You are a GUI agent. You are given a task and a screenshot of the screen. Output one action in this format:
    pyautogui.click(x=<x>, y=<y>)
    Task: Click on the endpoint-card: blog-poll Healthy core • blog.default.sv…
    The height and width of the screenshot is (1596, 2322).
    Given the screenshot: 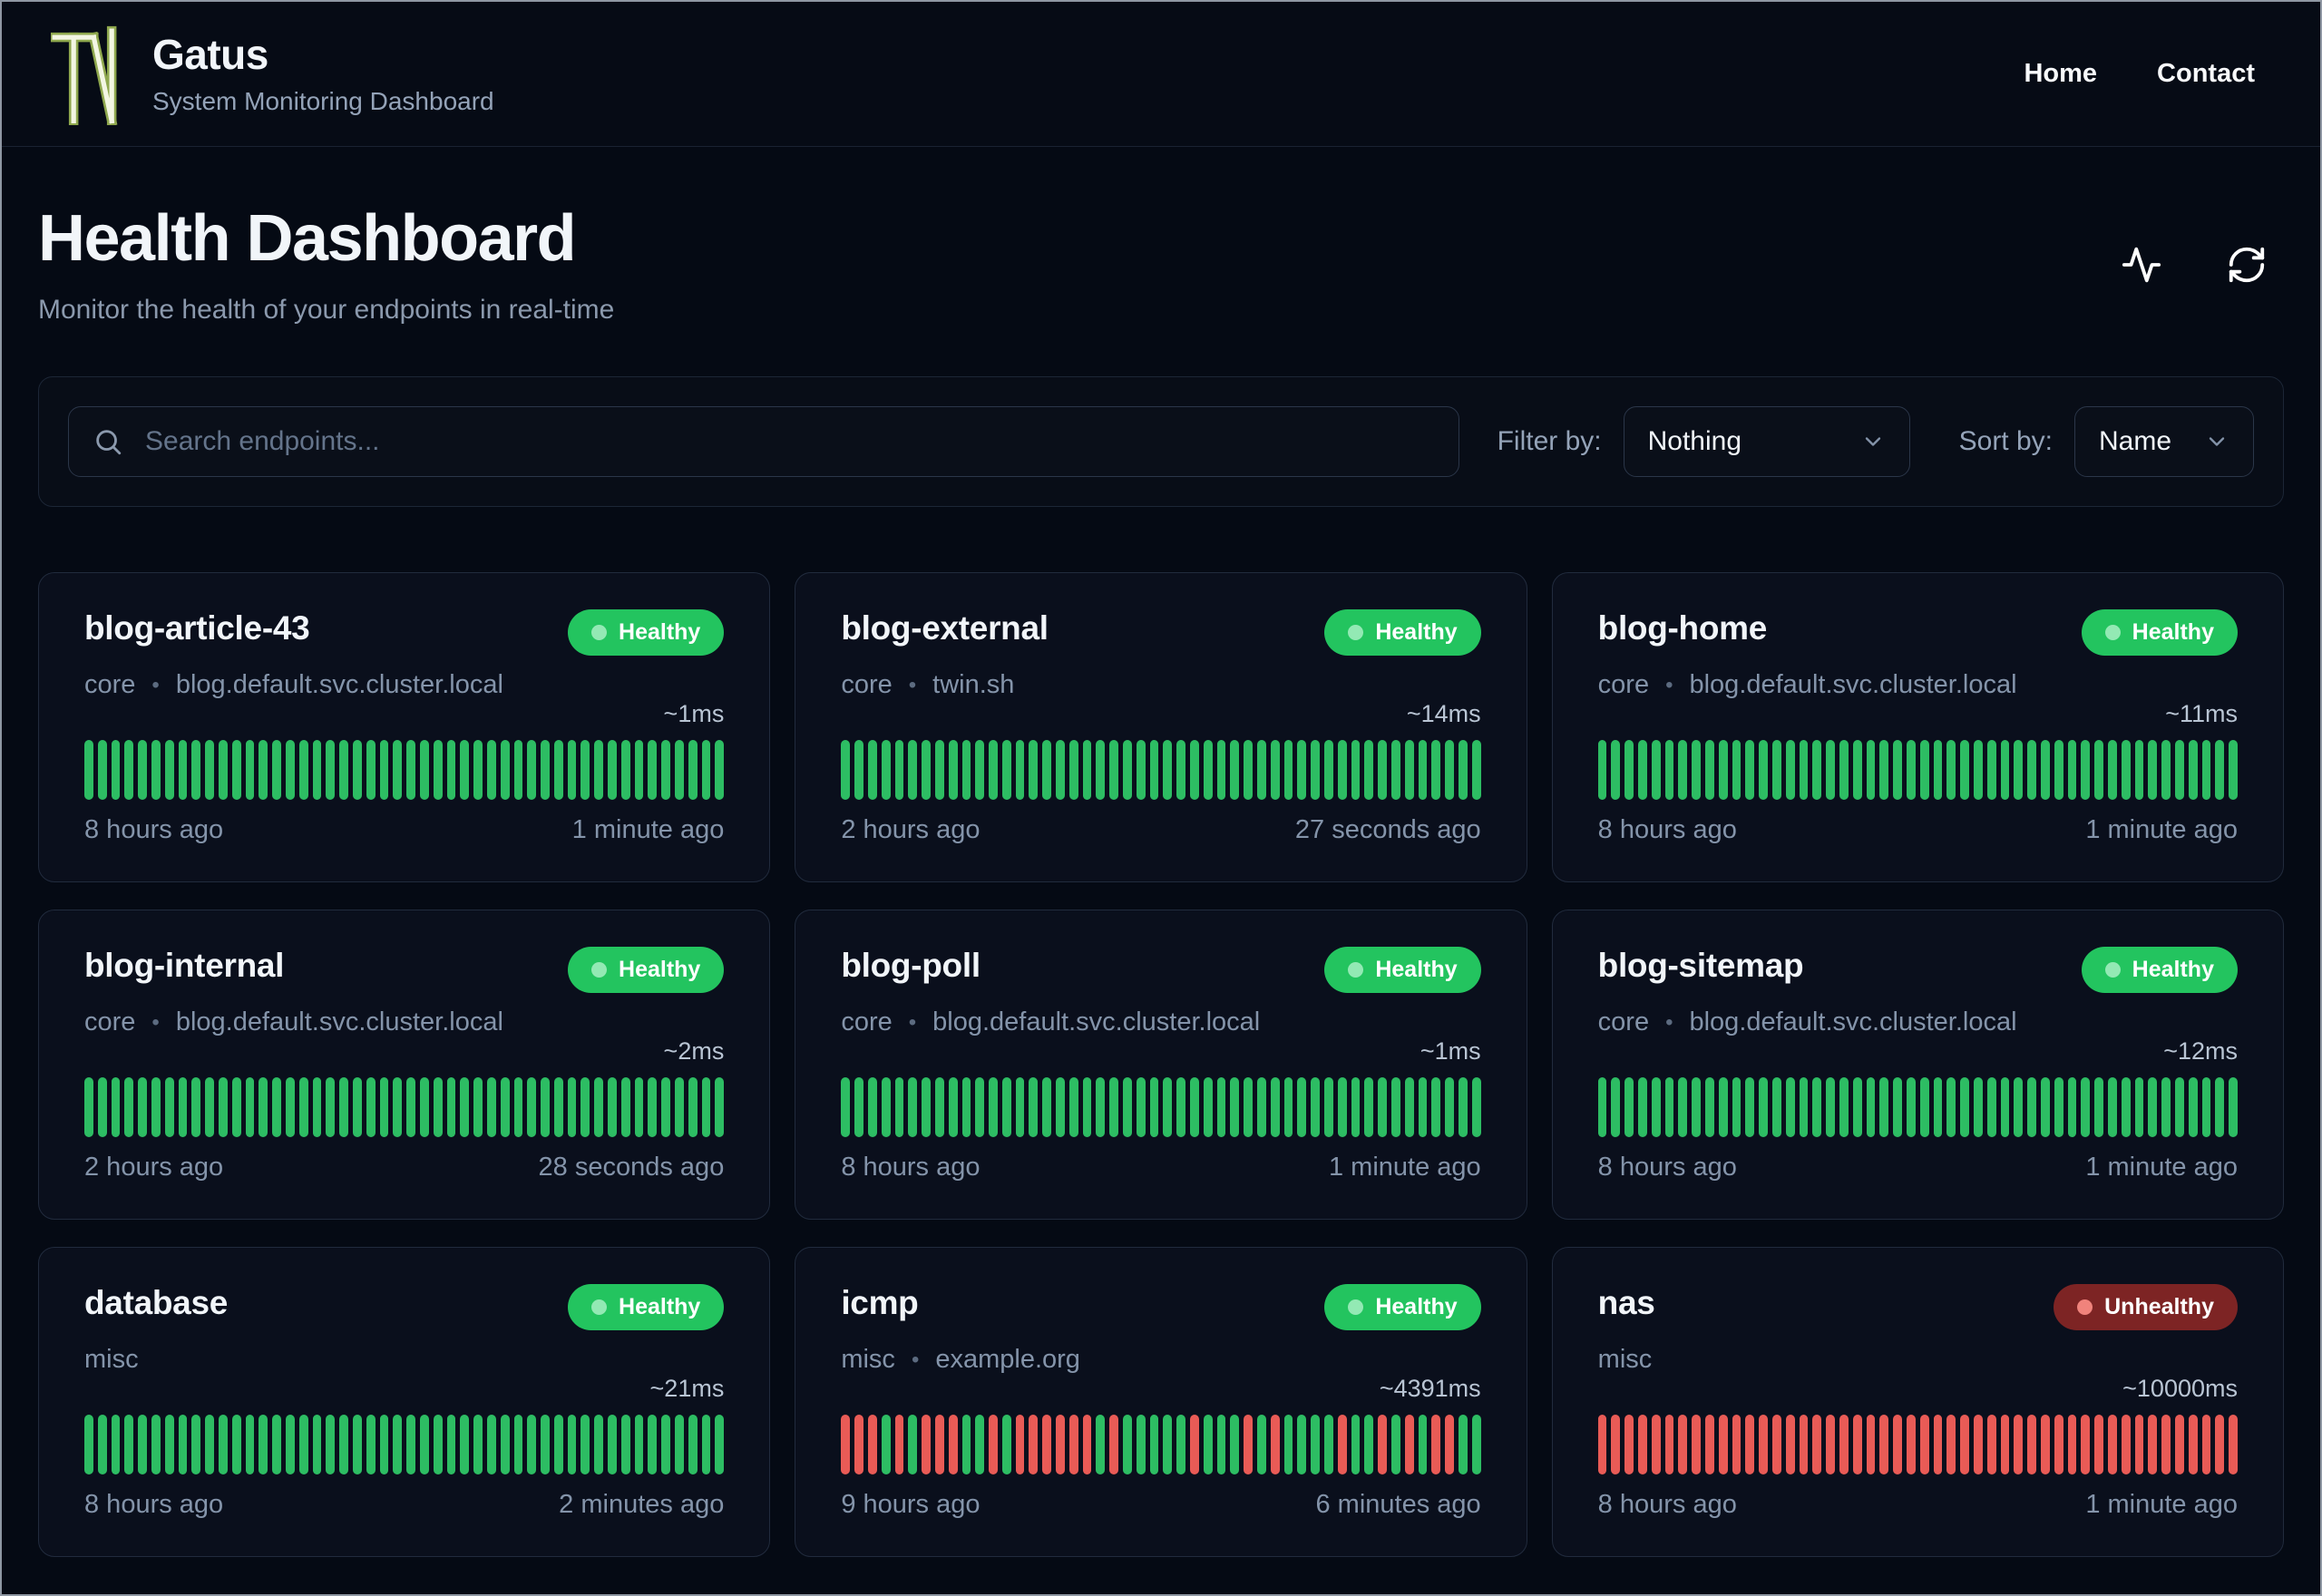 What is the action you would take?
    pyautogui.click(x=1161, y=1065)
    